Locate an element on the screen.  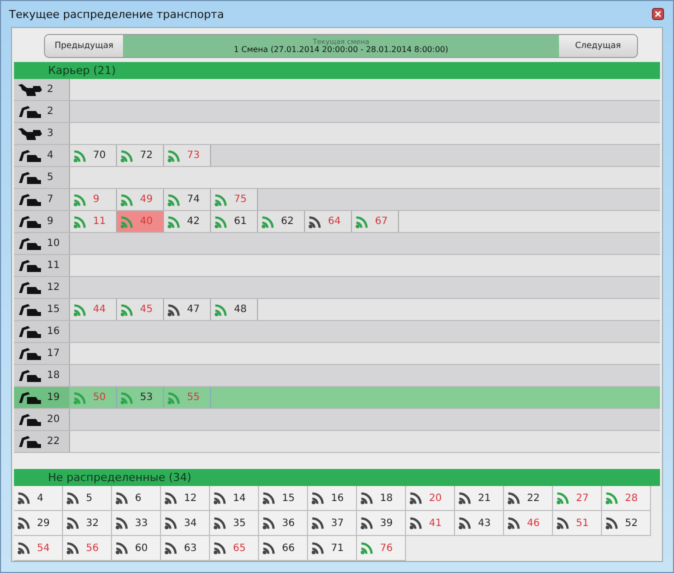
truck-number: 9 is located at coordinates (96, 199).